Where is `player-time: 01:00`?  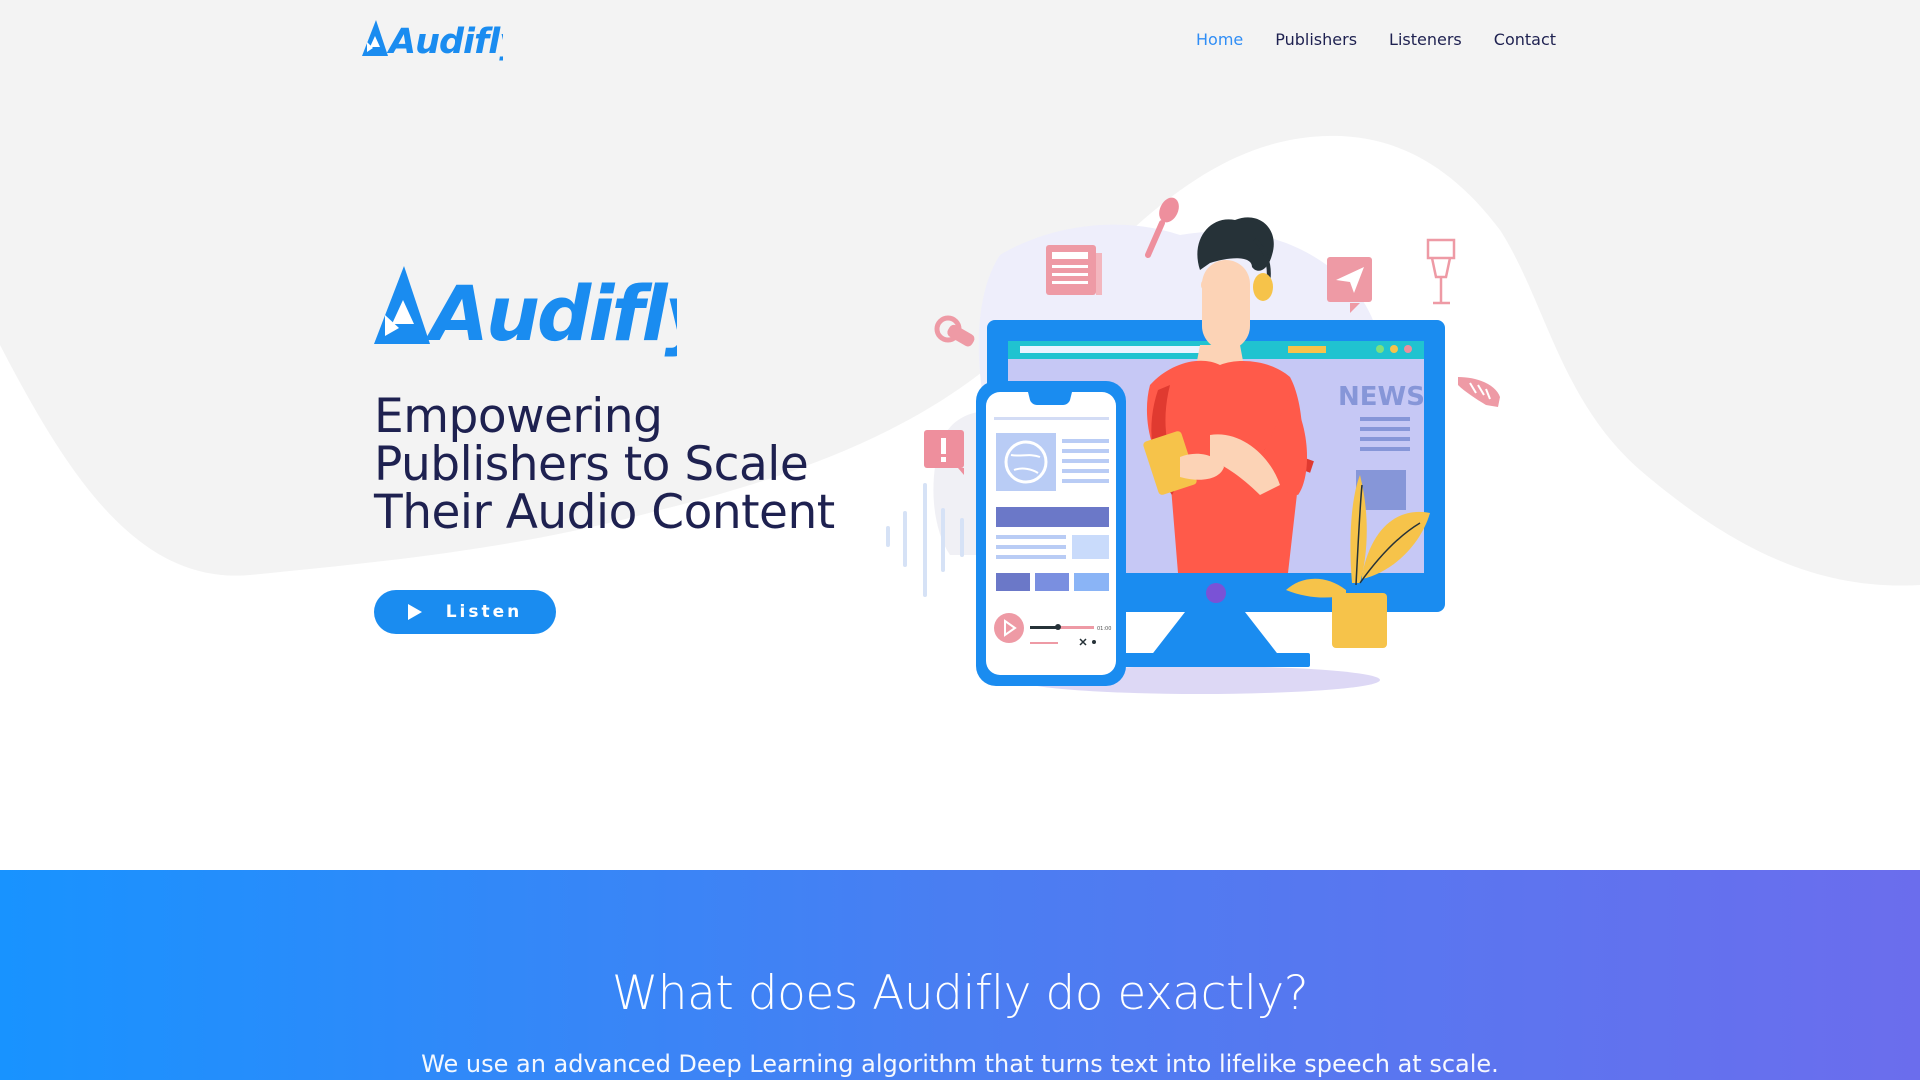 player-time: 01:00 is located at coordinates (1104, 629).